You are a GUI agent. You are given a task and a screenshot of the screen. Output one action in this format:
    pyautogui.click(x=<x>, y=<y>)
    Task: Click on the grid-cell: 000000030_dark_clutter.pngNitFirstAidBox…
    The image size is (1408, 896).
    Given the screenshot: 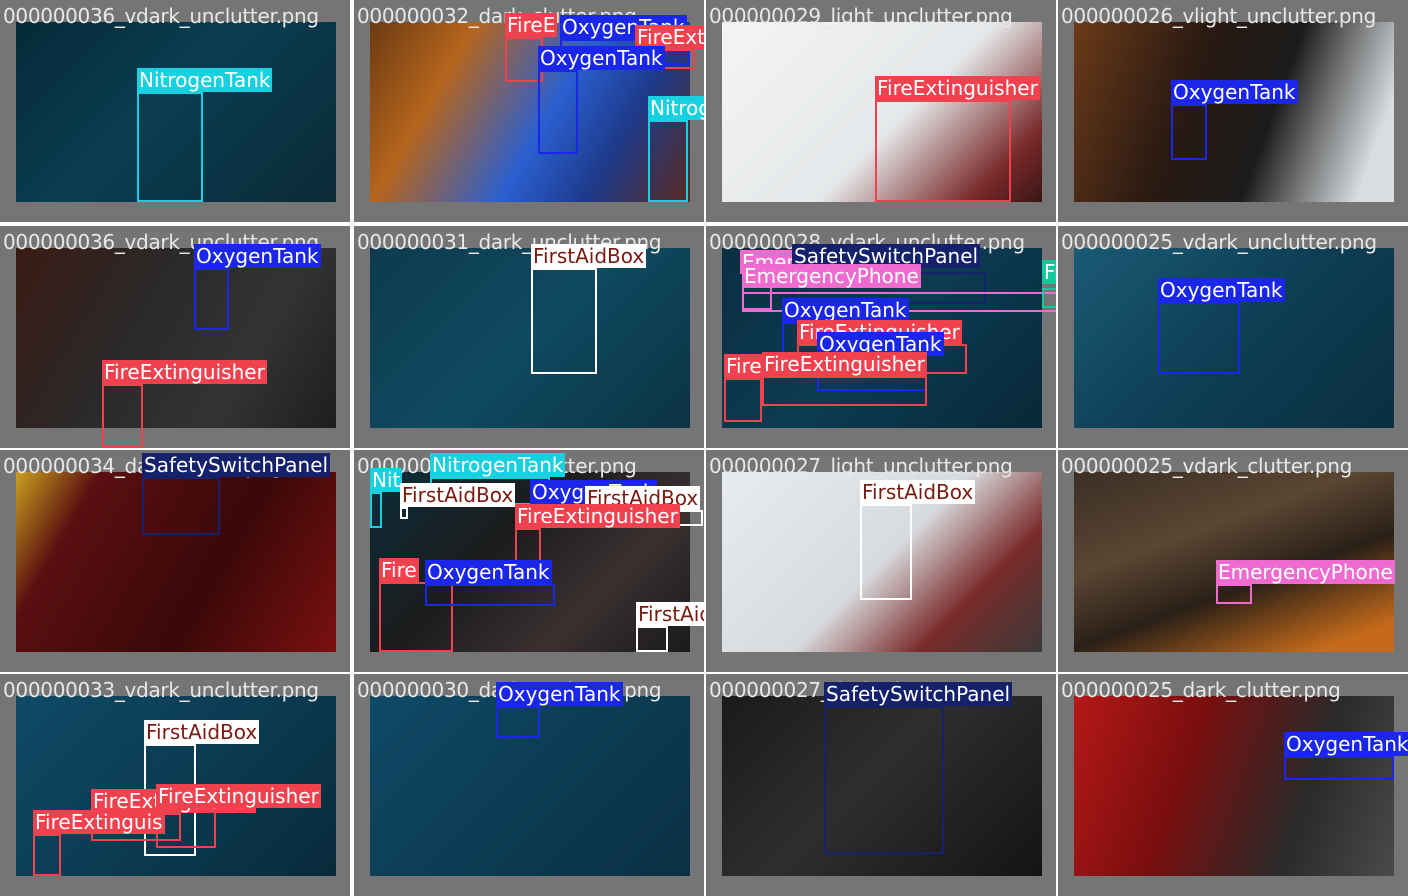 What is the action you would take?
    pyautogui.click(x=529, y=561)
    